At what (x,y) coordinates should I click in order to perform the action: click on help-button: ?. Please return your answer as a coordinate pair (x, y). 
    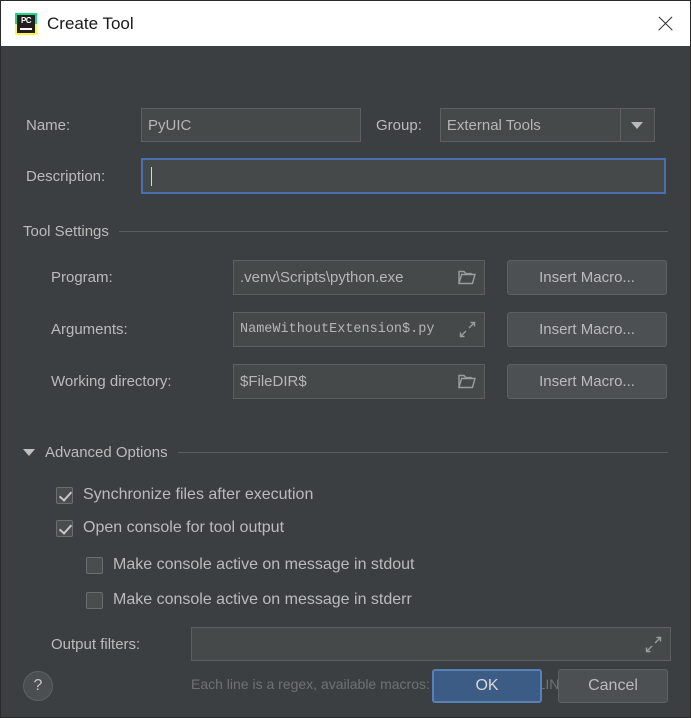
    Looking at the image, I should click on (38, 686).